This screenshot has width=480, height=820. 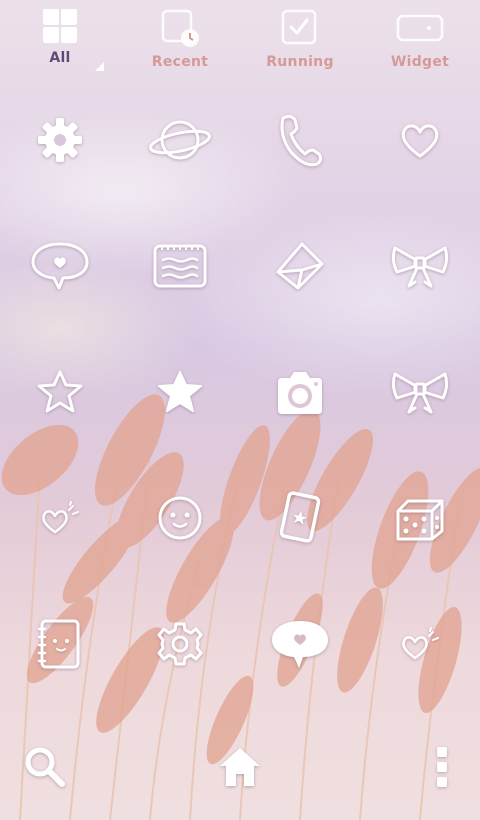 I want to click on gear-icon, so click(x=60, y=140).